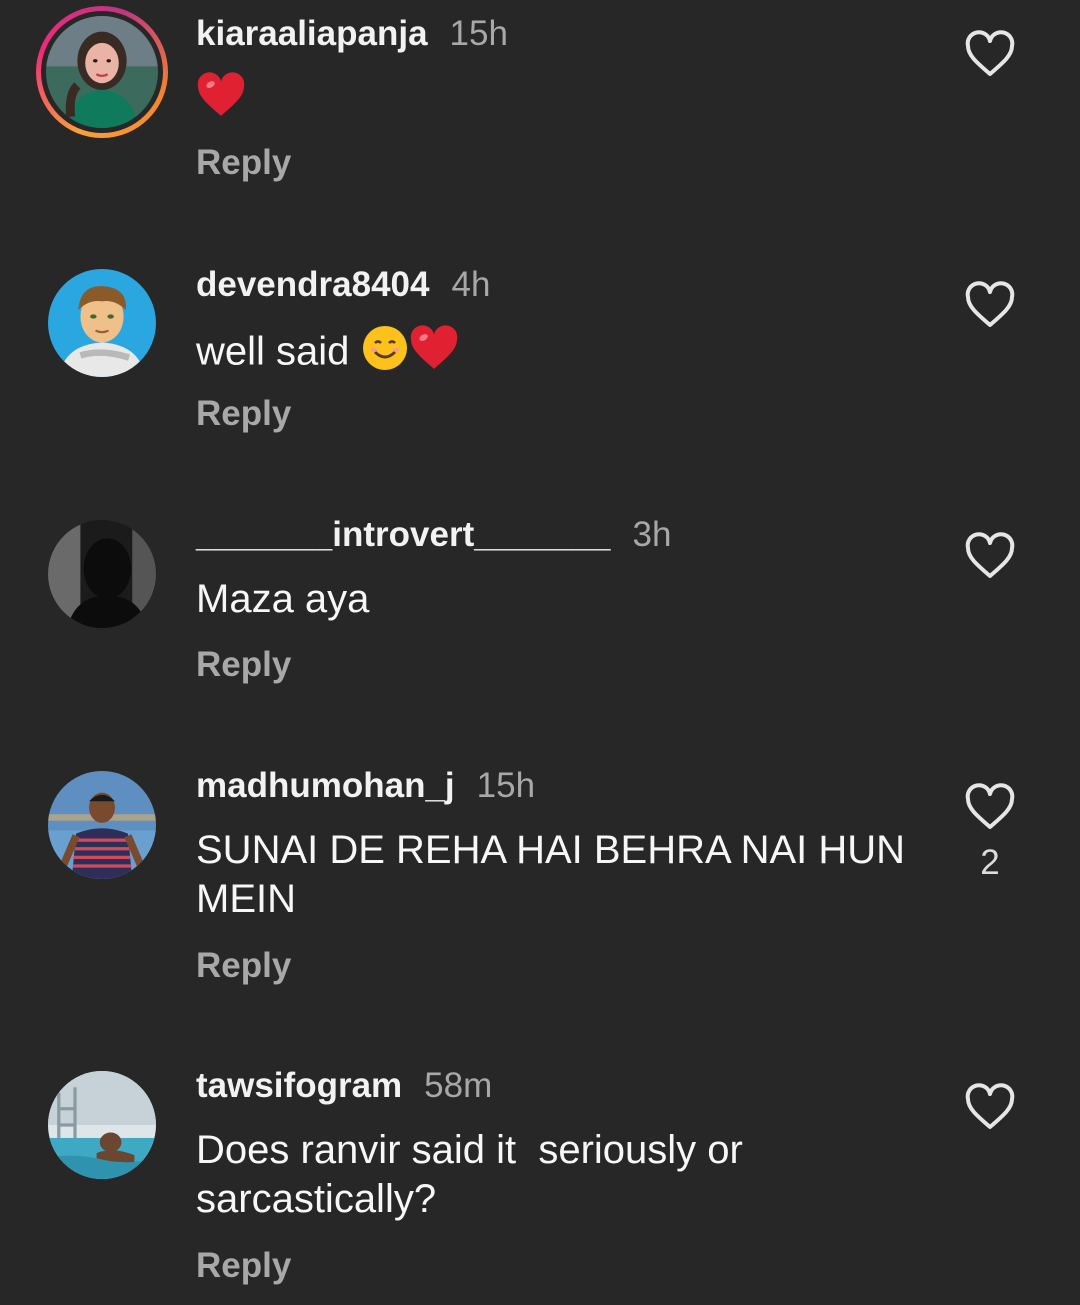 The image size is (1080, 1305). I want to click on username: devendra8404, so click(312, 284).